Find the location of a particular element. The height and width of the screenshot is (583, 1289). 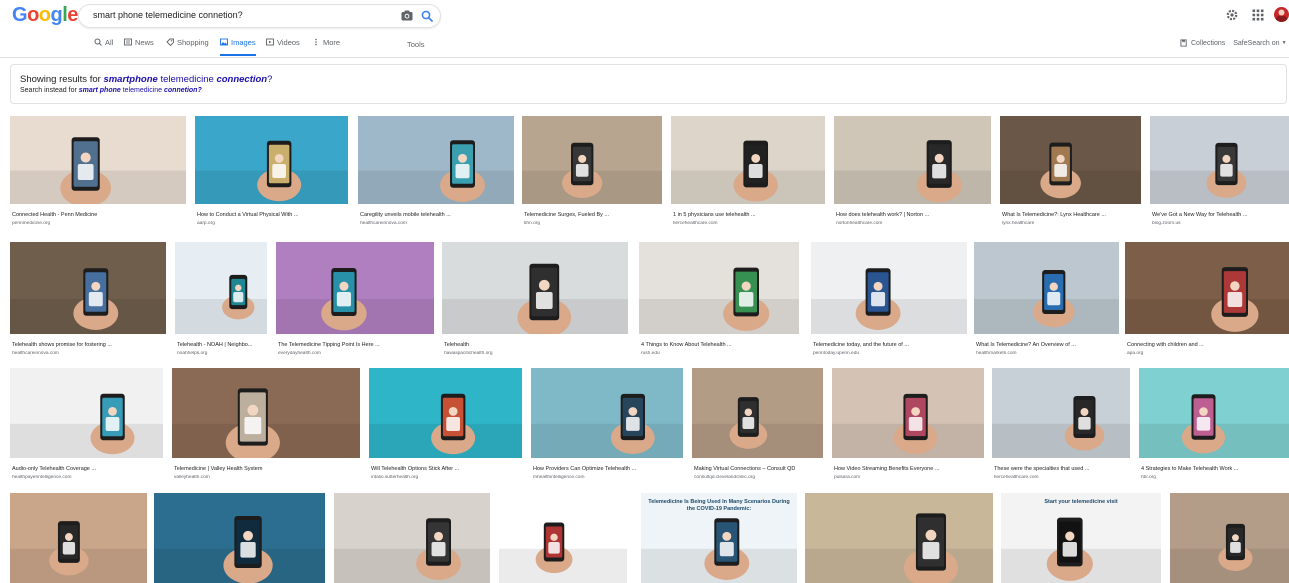

search-box: smart phone telemedicine connetion? is located at coordinates (259, 16).